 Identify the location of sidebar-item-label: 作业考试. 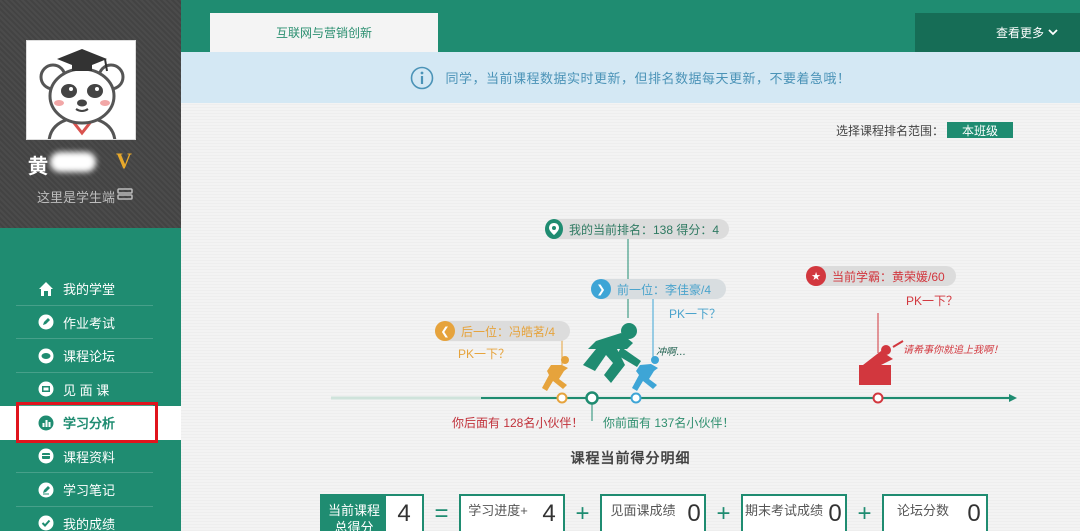
(89, 323).